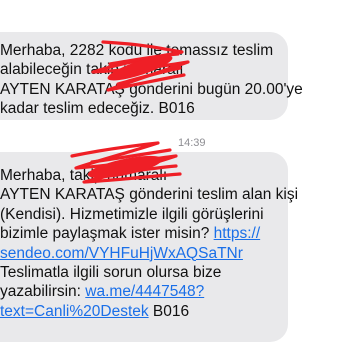  What do you see at coordinates (84, 175) in the screenshot?
I see `message-2-line-1: Merhaba, takip numaralı` at bounding box center [84, 175].